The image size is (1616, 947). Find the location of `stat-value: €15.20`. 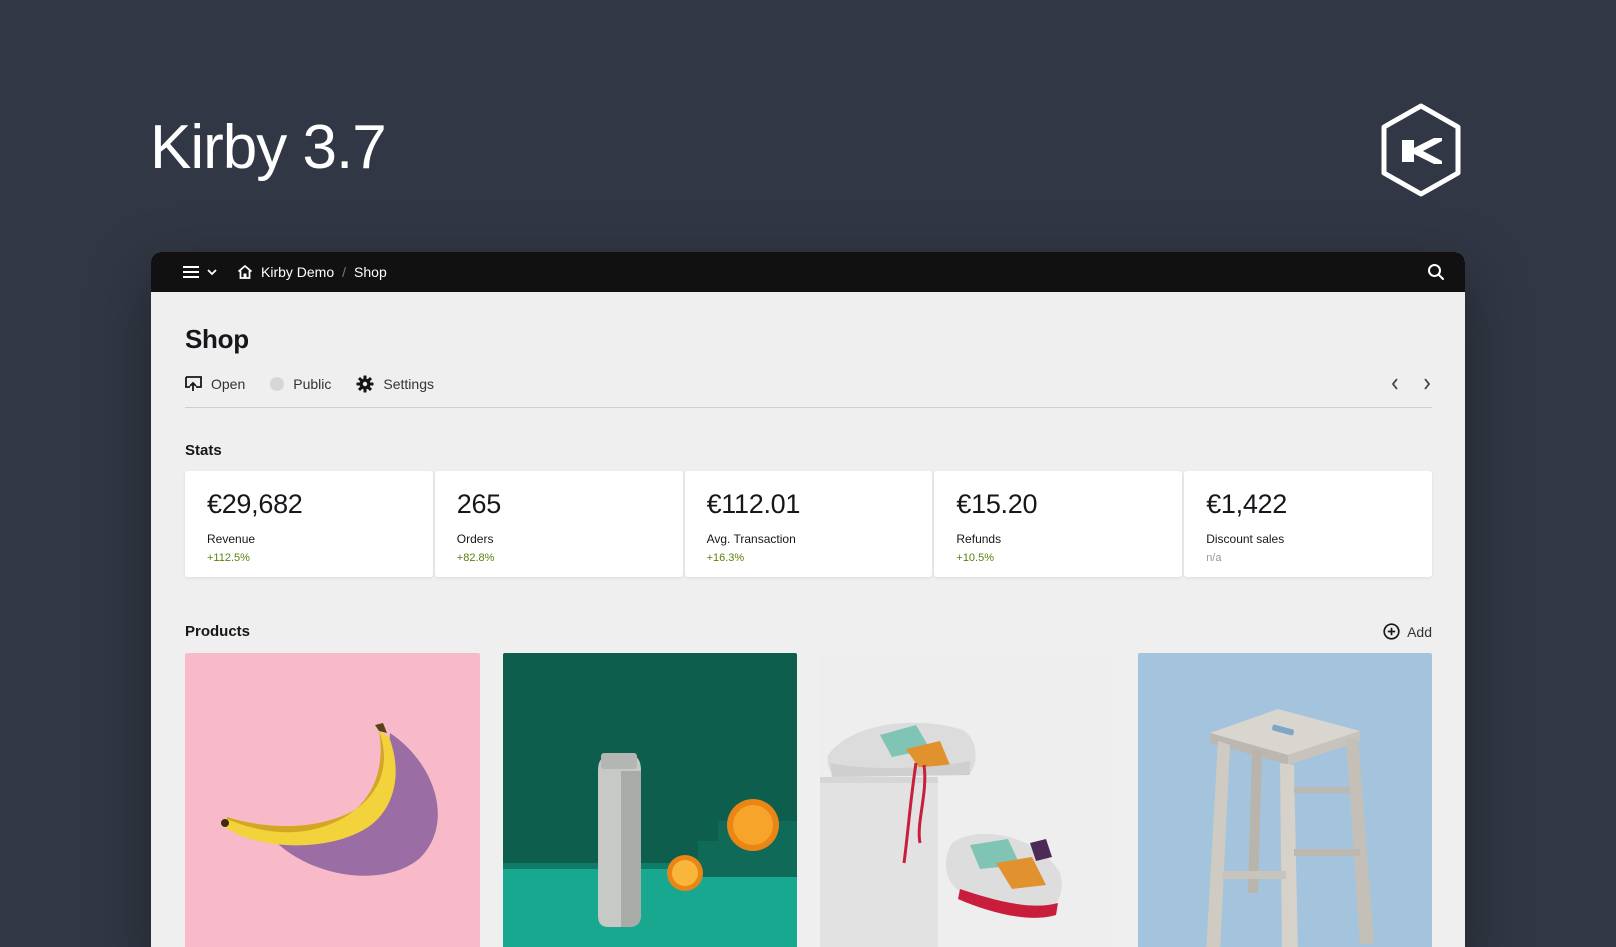

stat-value: €15.20 is located at coordinates (997, 504).